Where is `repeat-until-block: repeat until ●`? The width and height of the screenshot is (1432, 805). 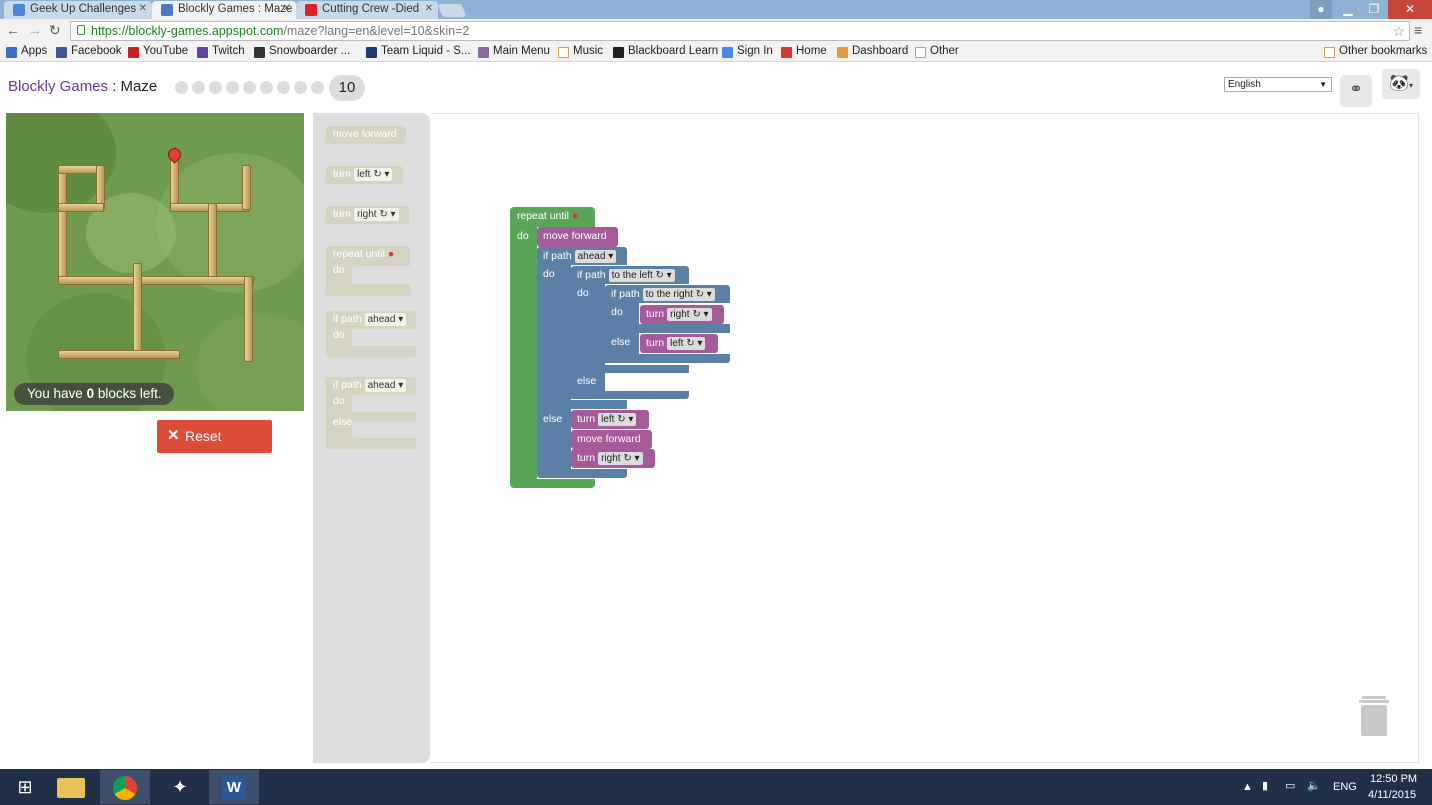
repeat-until-block: repeat until ● is located at coordinates (552, 217).